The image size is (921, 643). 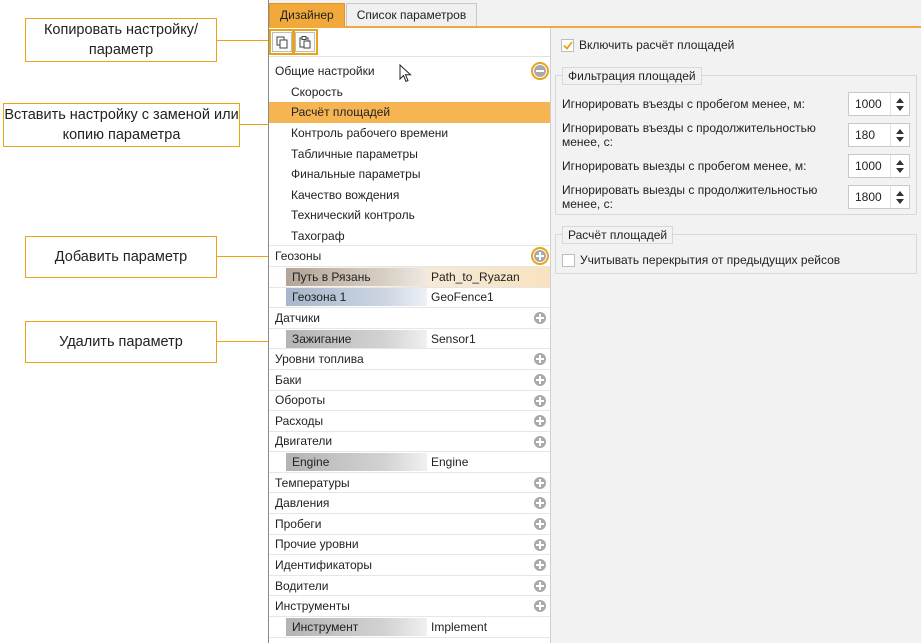 I want to click on param-name: Путь в Рязань, so click(x=356, y=276).